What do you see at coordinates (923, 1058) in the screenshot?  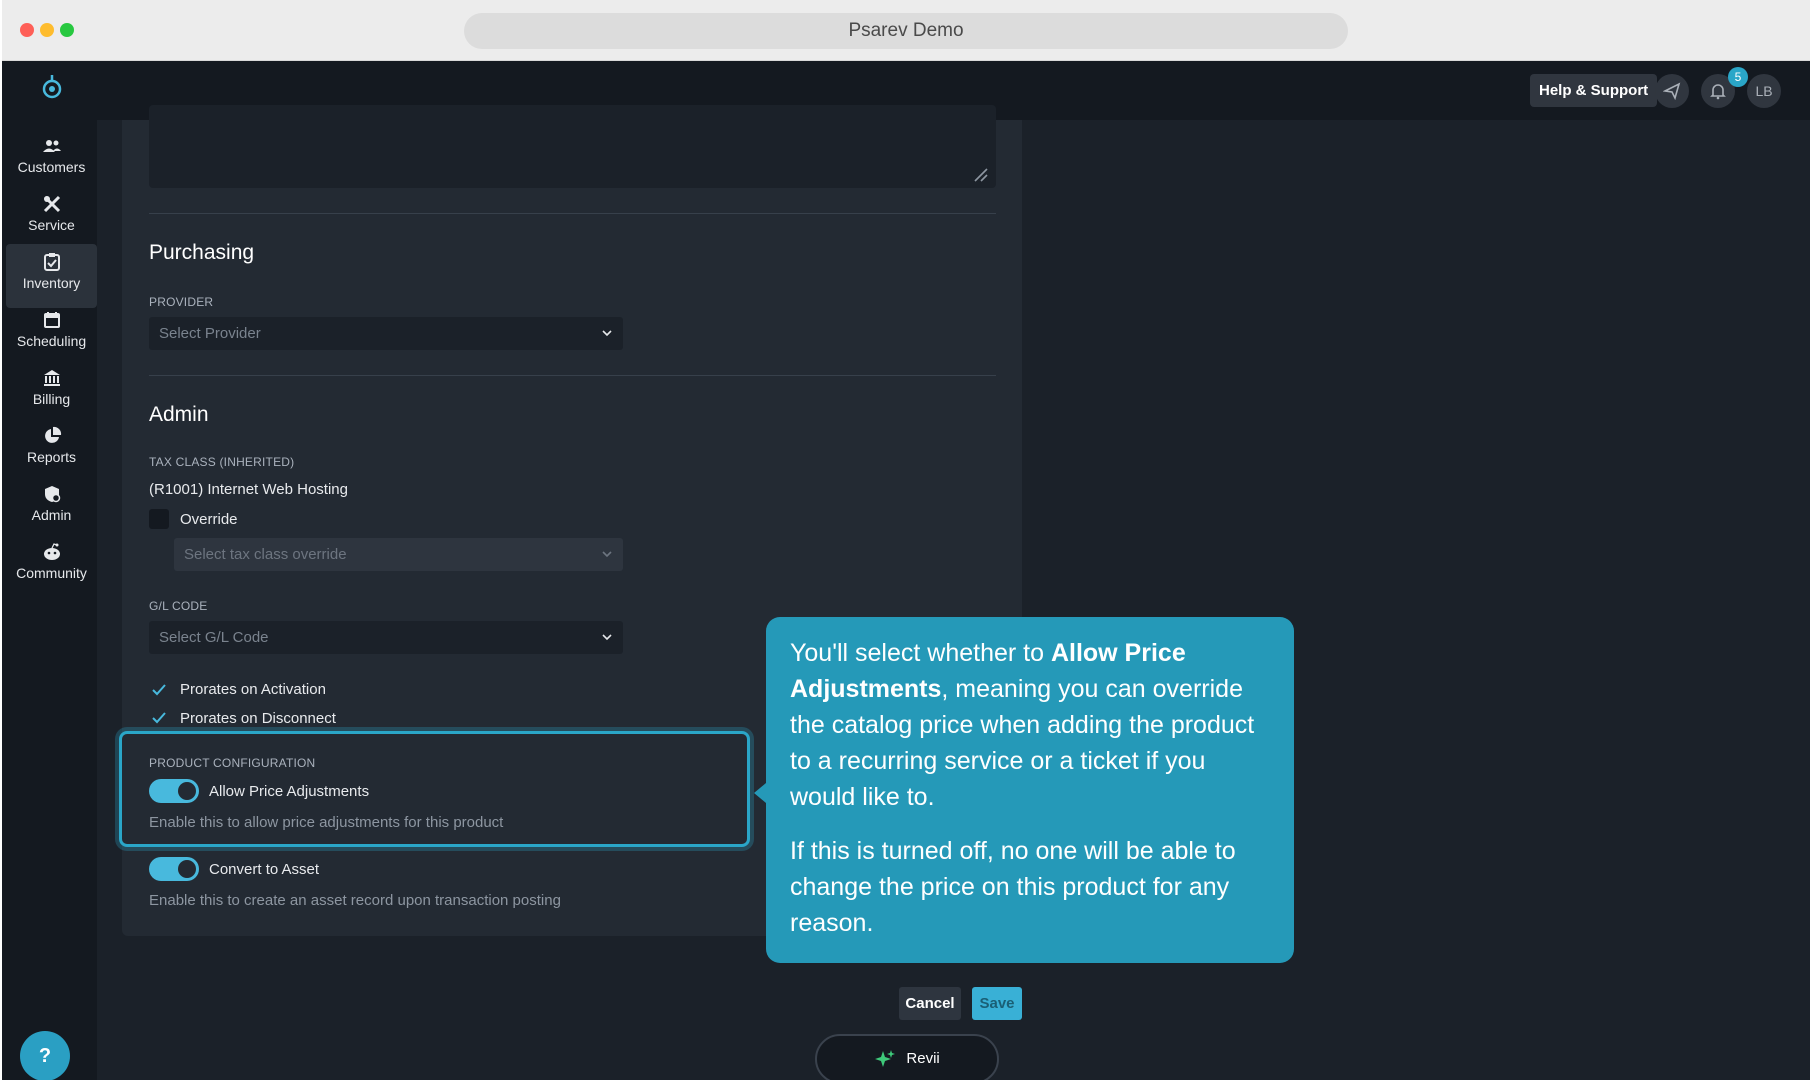 I see `revii-label: Revii` at bounding box center [923, 1058].